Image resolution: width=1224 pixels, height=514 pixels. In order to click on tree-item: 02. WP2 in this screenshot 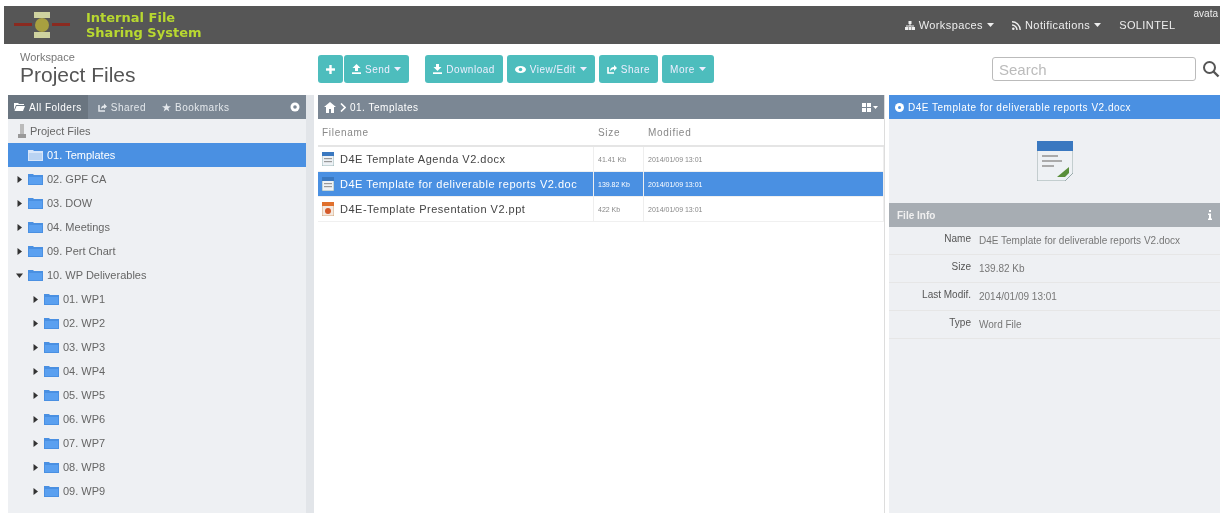, I will do `click(157, 323)`.